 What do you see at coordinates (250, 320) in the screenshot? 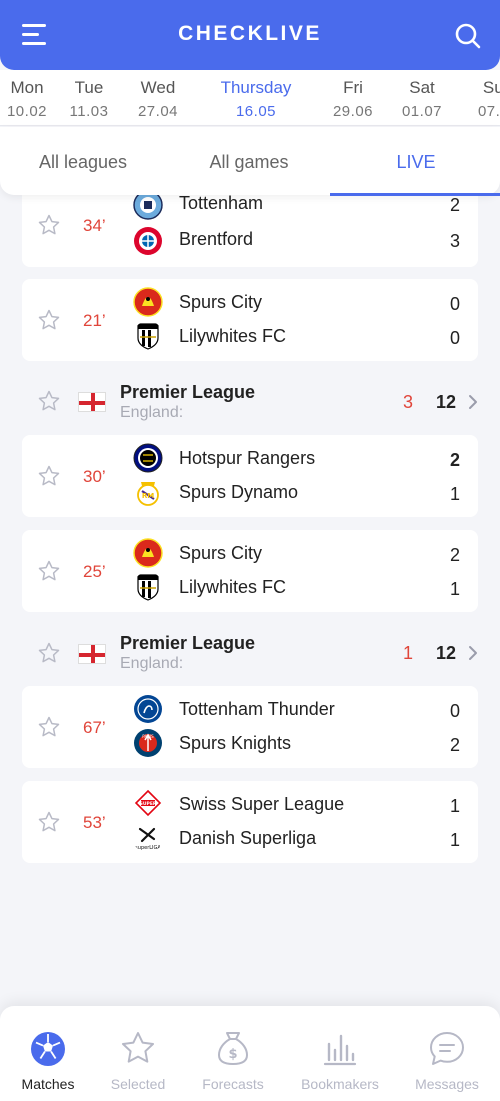
I see `match-card: 21’ Spurs City 0 Lilywhites FC 0` at bounding box center [250, 320].